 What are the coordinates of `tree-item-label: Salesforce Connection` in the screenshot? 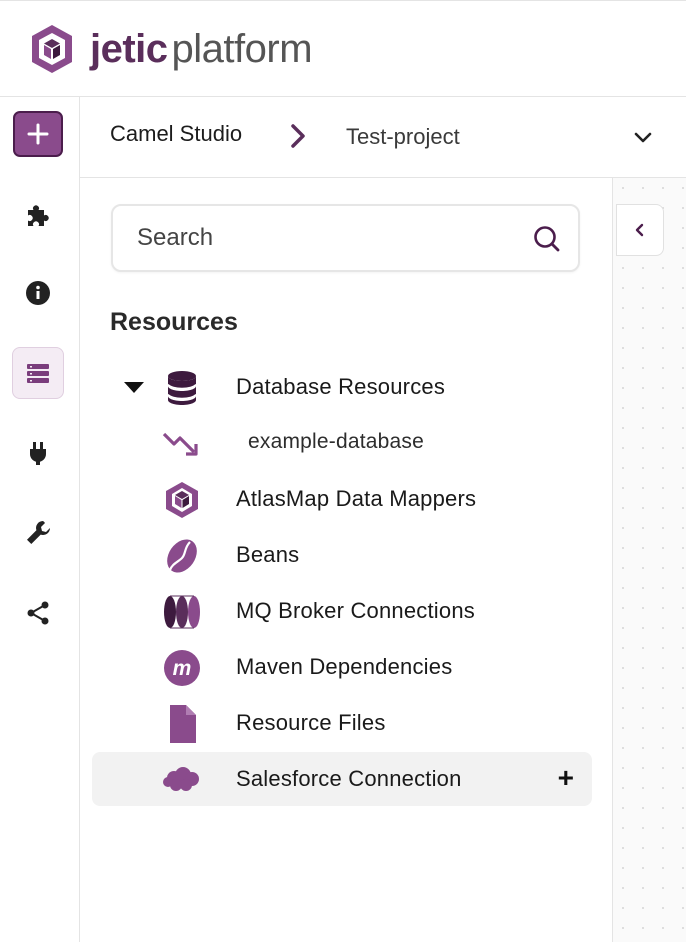 It's located at (349, 778).